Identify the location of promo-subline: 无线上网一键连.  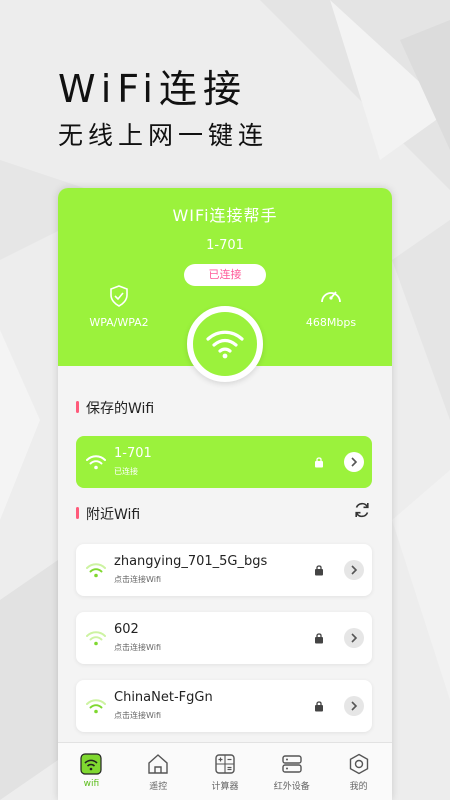
(163, 135).